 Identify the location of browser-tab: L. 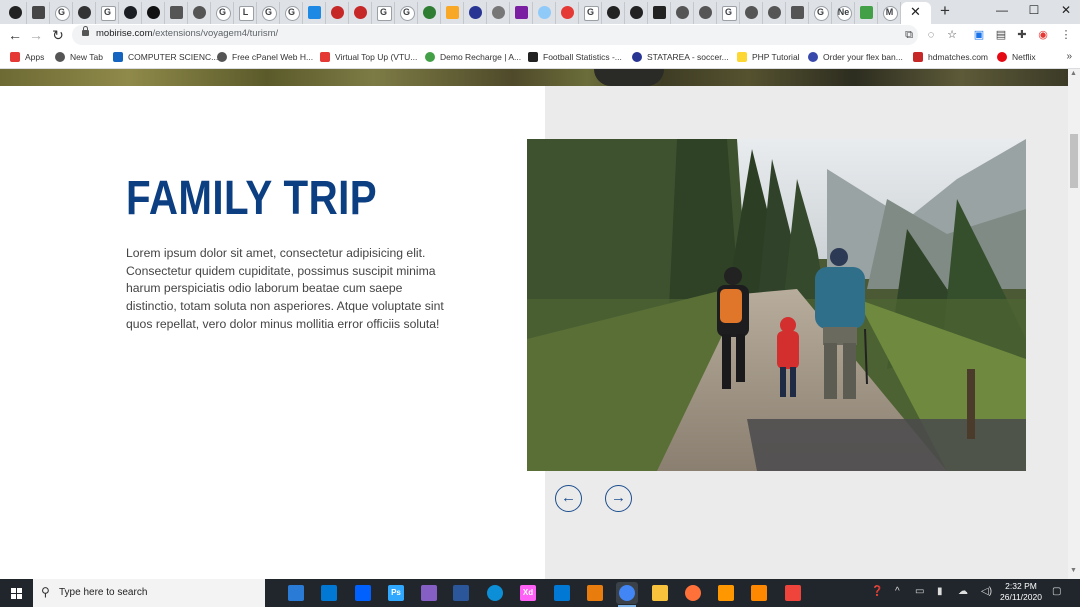
(245, 13).